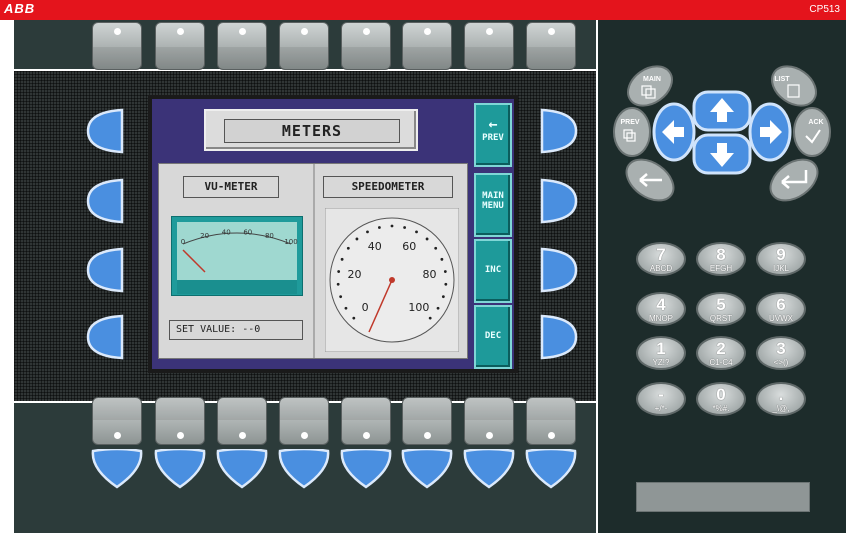 The width and height of the screenshot is (846, 533). What do you see at coordinates (632, 132) in the screenshot?
I see `prev-nav-button: PREV` at bounding box center [632, 132].